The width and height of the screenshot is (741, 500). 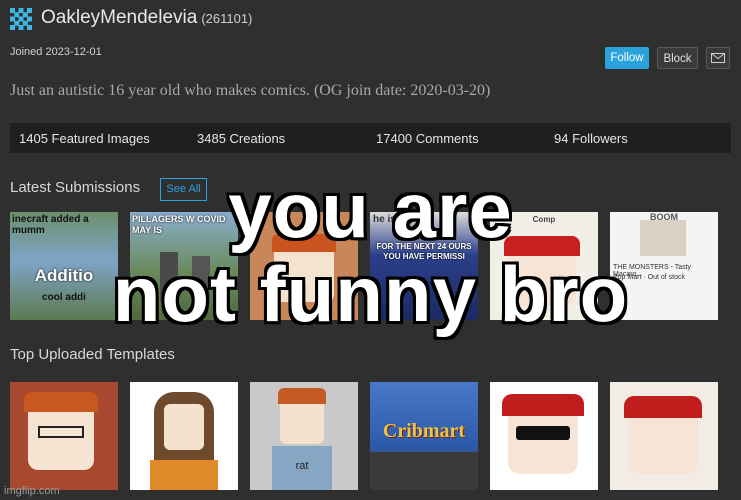 What do you see at coordinates (227, 18) in the screenshot?
I see `user-id: (261101)` at bounding box center [227, 18].